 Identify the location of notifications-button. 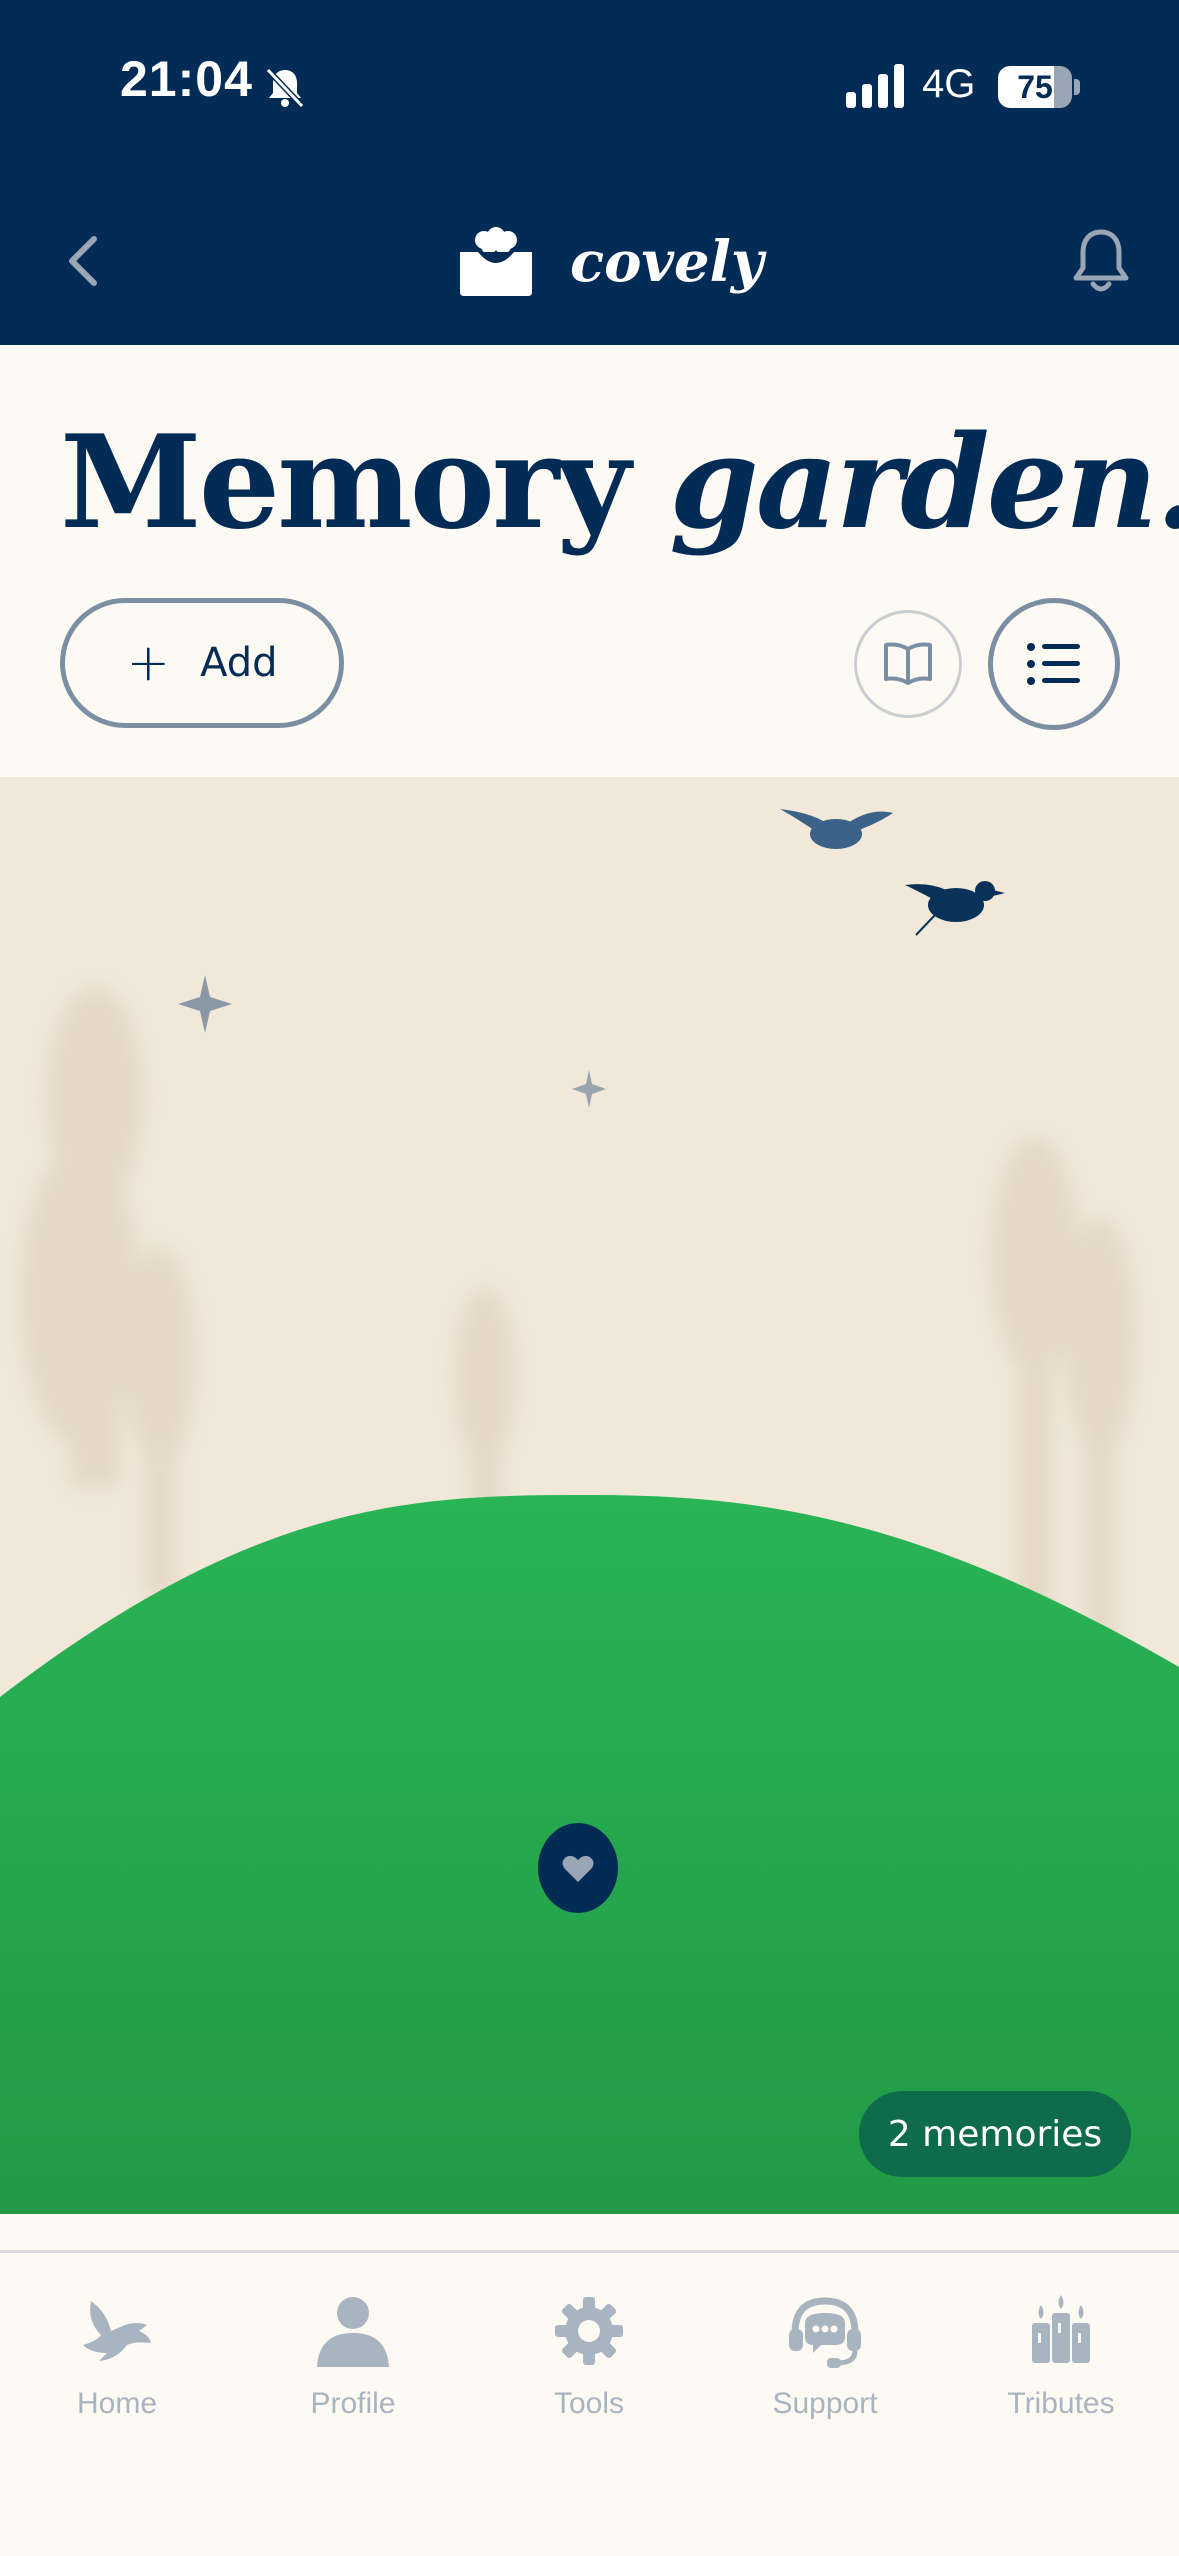
(1101, 261).